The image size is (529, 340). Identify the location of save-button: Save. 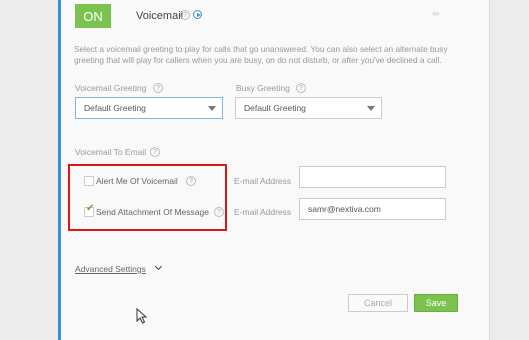
(436, 303).